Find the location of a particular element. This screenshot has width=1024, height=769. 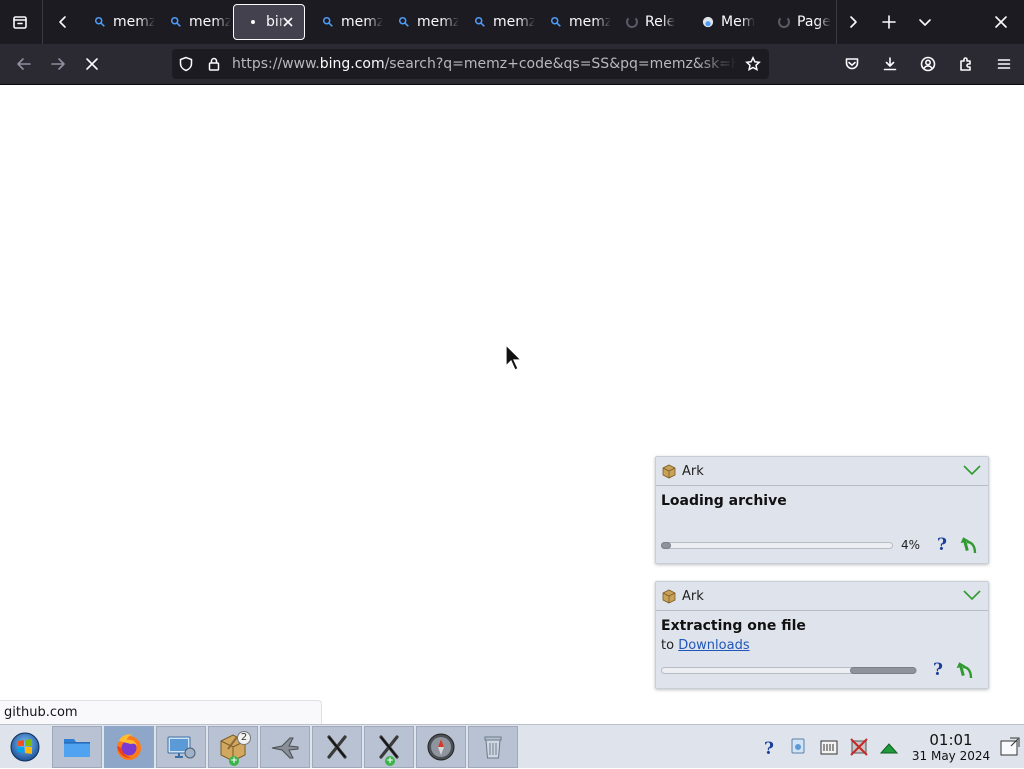

puzzle-icon is located at coordinates (965, 64).